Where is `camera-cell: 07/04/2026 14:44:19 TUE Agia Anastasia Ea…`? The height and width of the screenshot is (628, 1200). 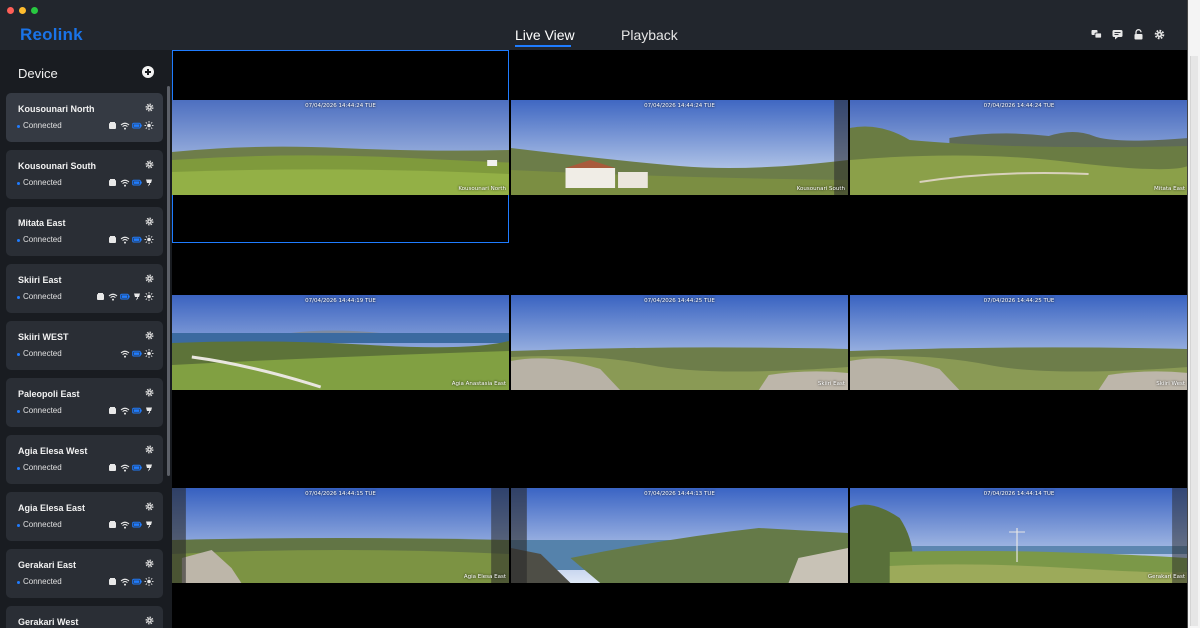 camera-cell: 07/04/2026 14:44:19 TUE Agia Anastasia Ea… is located at coordinates (340, 341).